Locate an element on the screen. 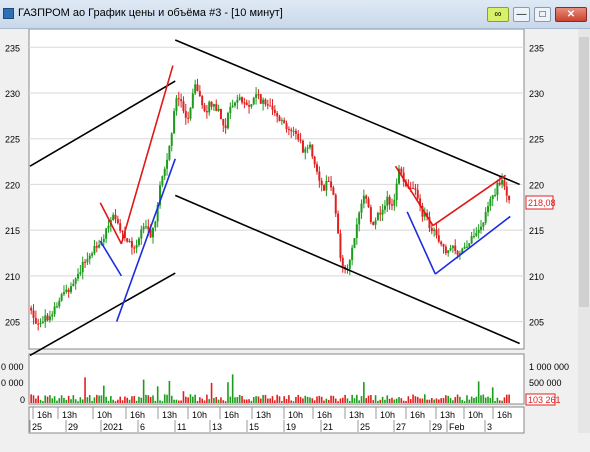 Image resolution: width=590 pixels, height=452 pixels. time-hour-label: 10h is located at coordinates (295, 415).